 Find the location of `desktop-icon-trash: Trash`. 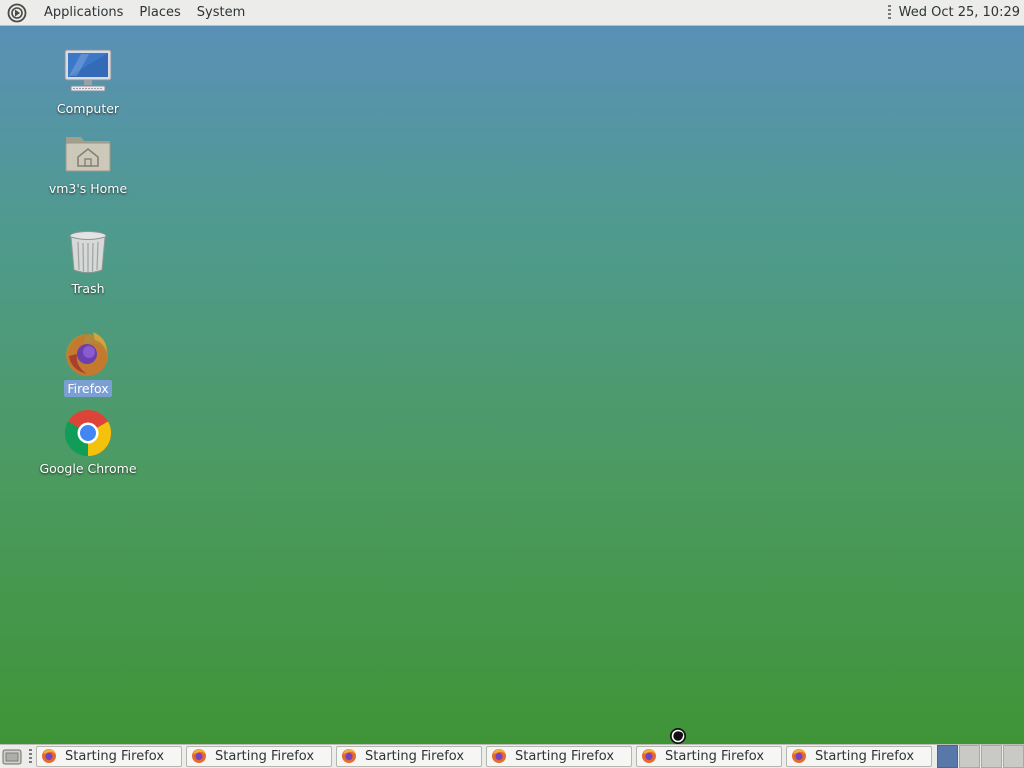

desktop-icon-trash: Trash is located at coordinates (88, 262).